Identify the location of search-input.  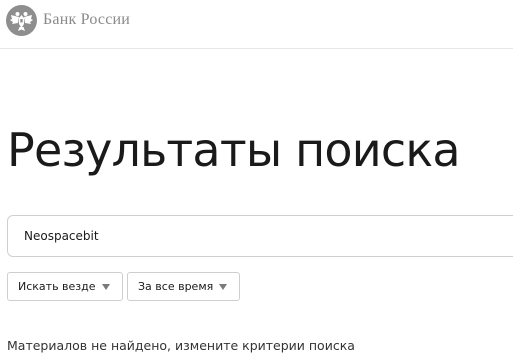
(260, 236).